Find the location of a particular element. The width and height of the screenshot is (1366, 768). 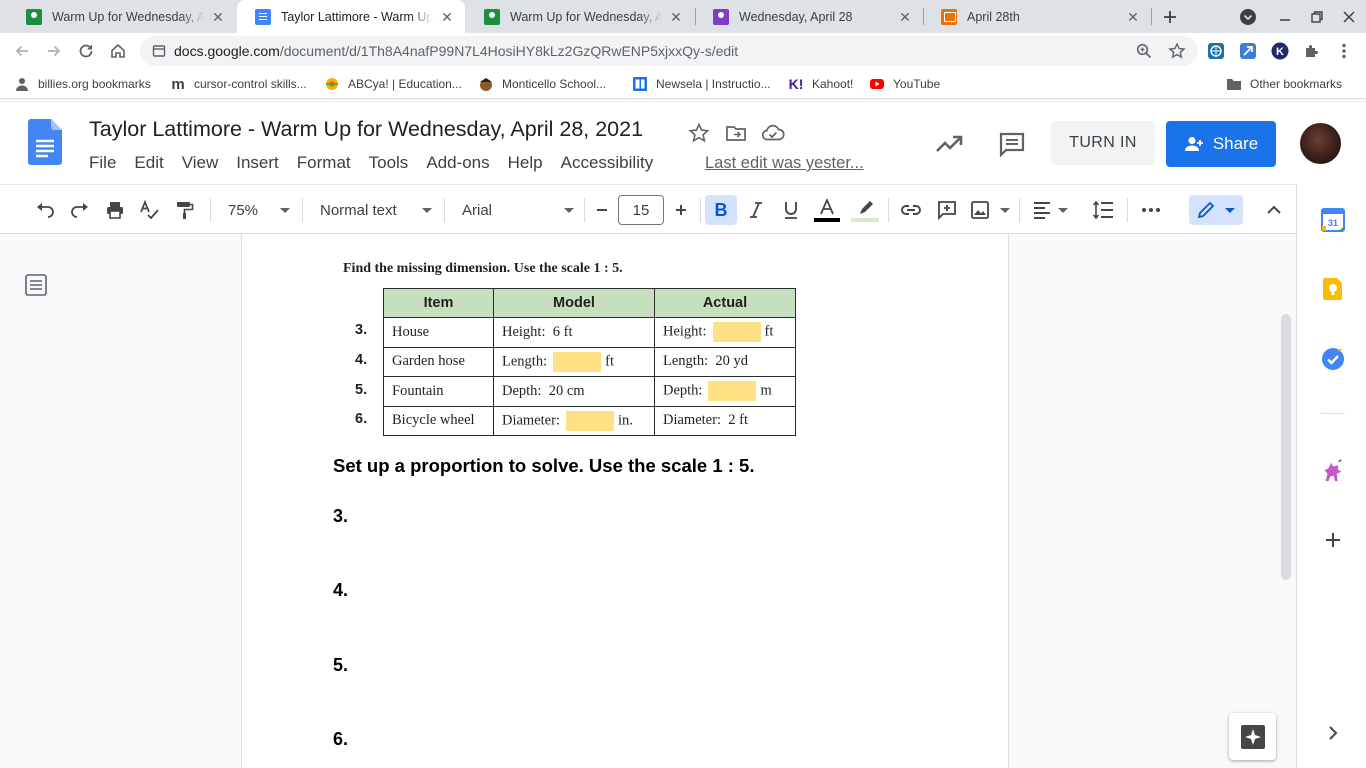

home-button is located at coordinates (118, 51).